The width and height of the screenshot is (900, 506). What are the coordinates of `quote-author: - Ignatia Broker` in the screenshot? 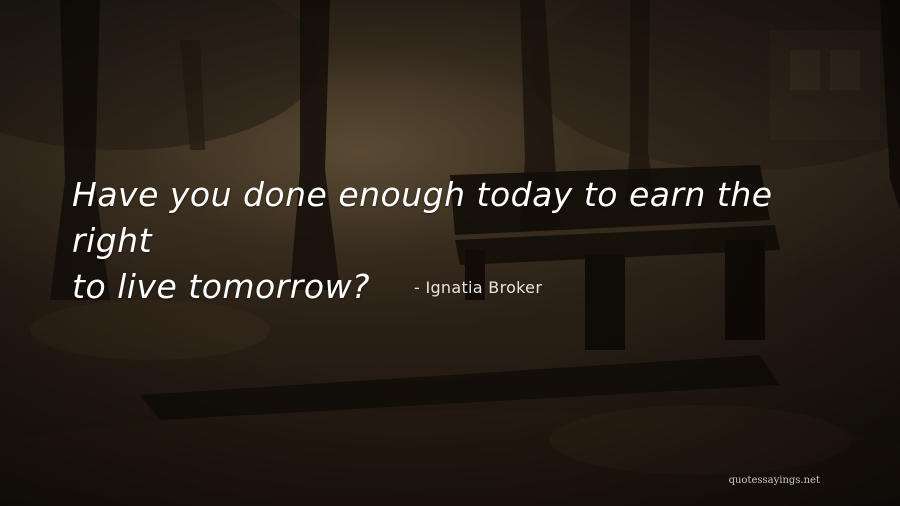 It's located at (478, 287).